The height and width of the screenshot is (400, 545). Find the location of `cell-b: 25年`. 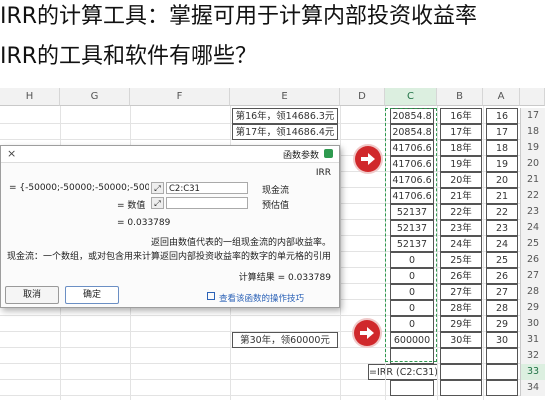

cell-b: 25年 is located at coordinates (461, 260).